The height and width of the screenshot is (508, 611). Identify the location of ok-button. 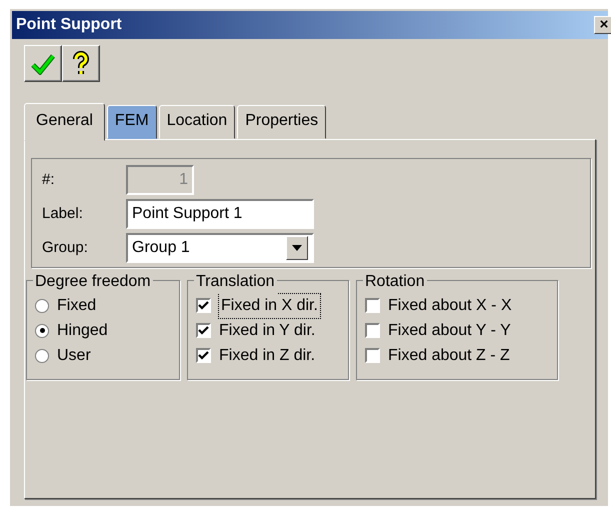
(43, 63).